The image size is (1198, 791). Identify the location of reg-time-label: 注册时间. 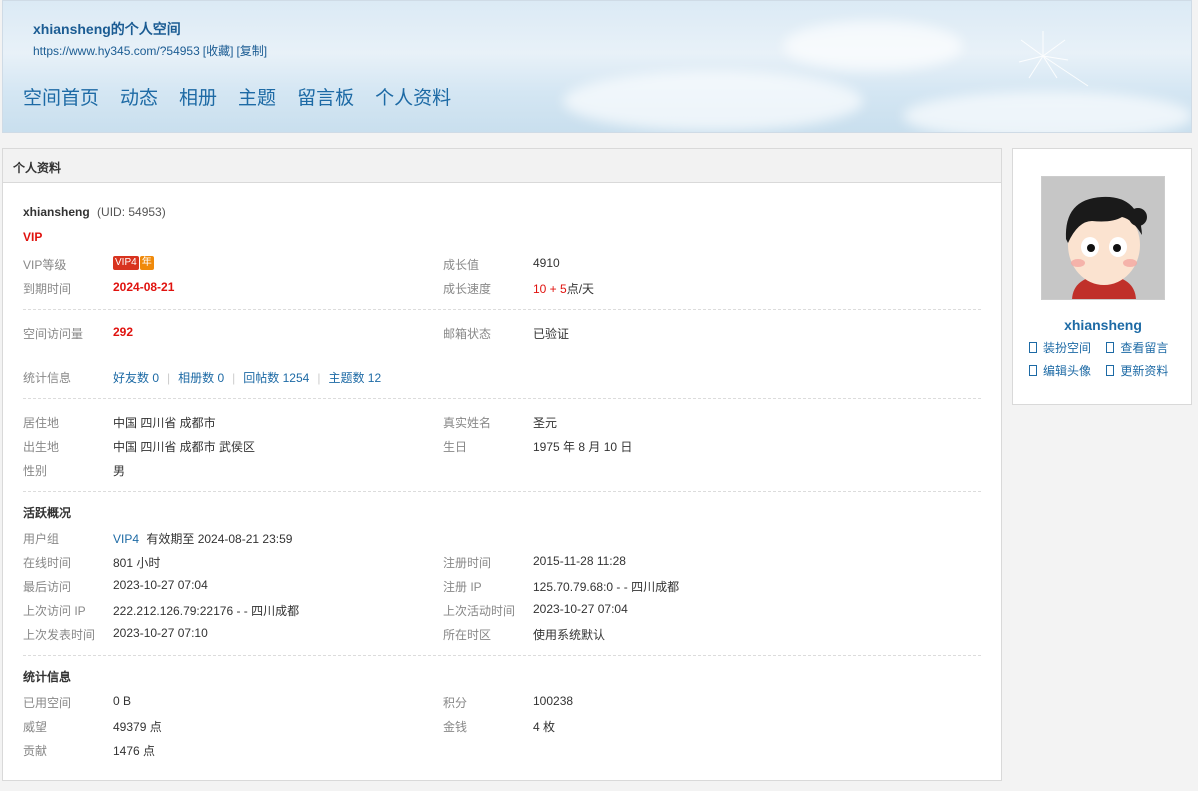
(467, 563).